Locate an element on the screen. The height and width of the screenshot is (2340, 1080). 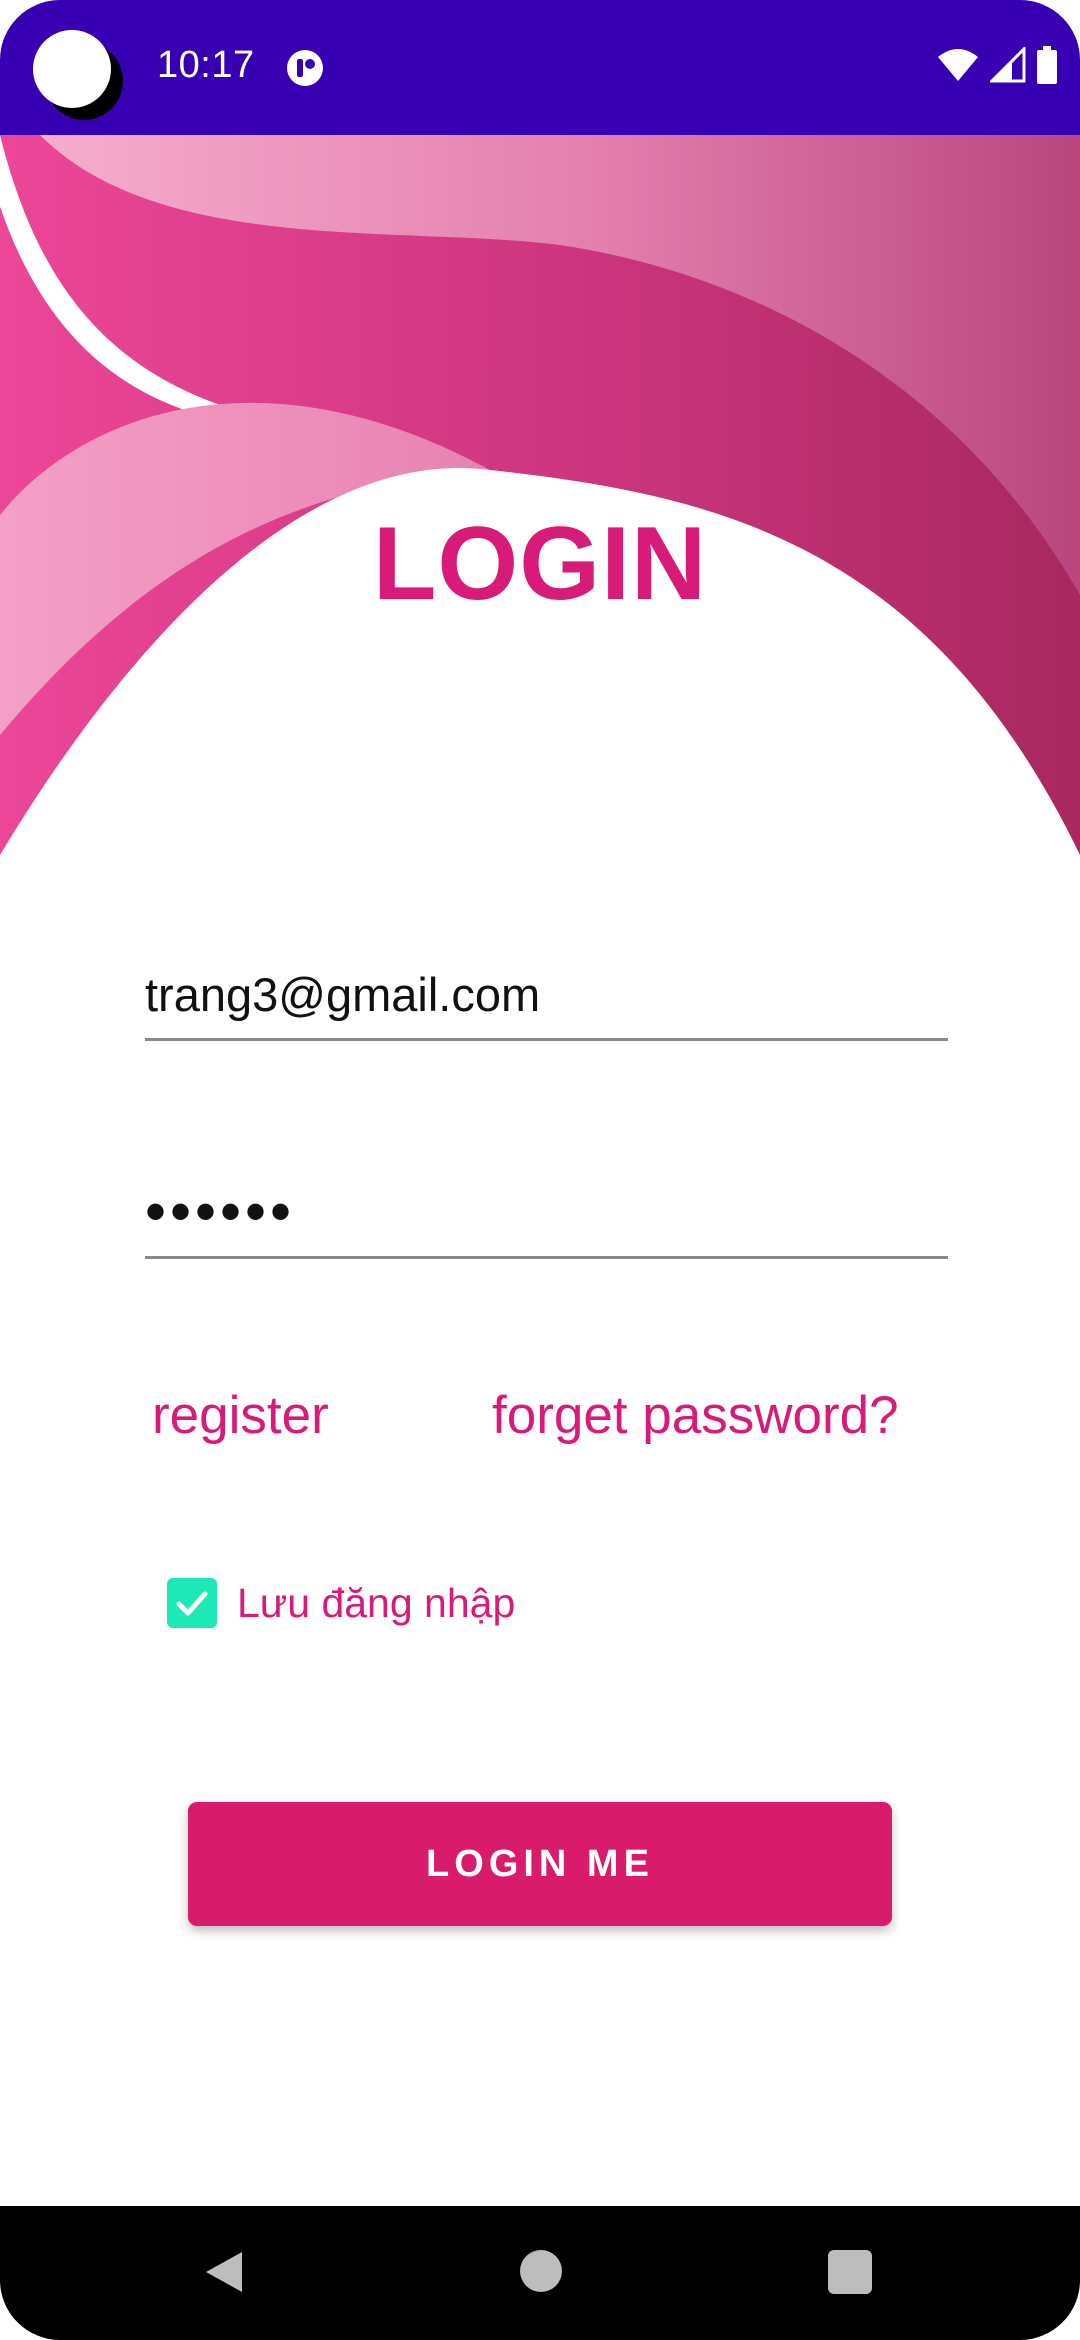
password-field is located at coordinates (546, 1212).